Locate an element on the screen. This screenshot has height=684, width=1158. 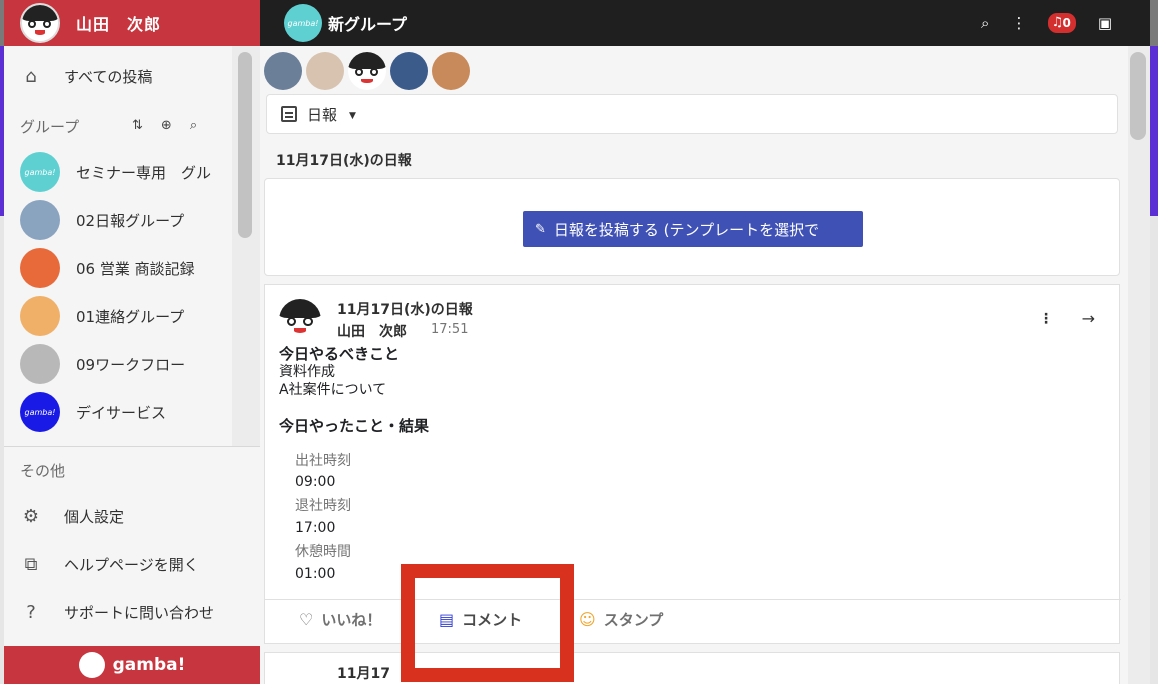
group-title: 新グループ is located at coordinates (368, 24).